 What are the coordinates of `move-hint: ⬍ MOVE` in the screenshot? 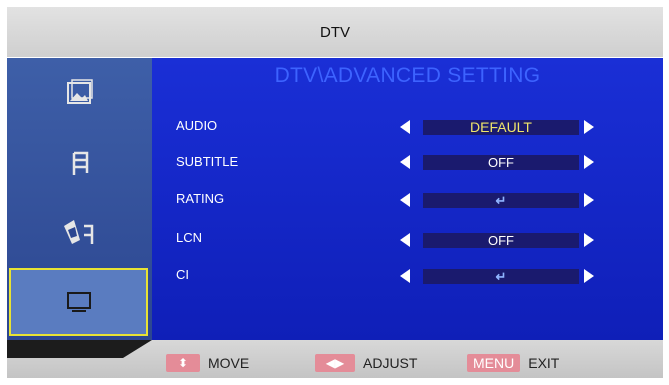 It's located at (207, 363).